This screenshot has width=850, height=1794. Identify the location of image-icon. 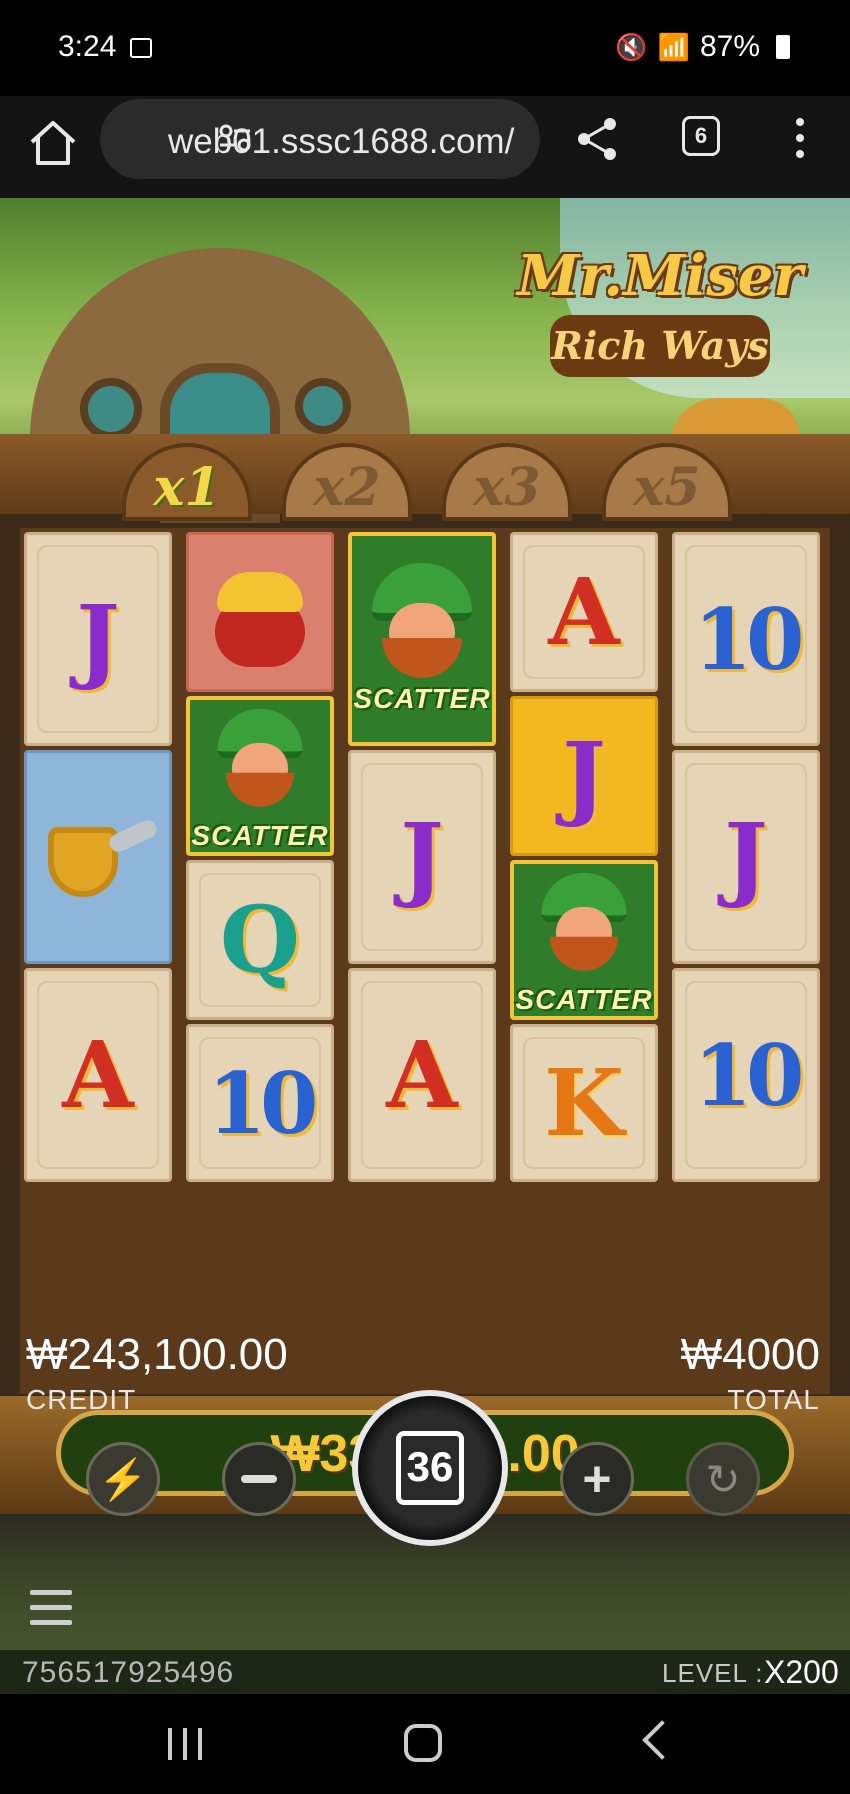
(141, 48).